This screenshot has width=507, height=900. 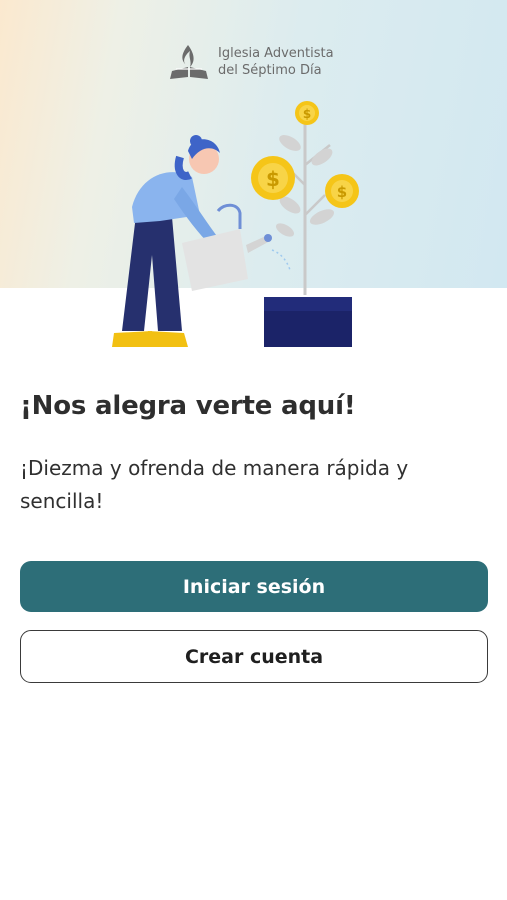 What do you see at coordinates (270, 70) in the screenshot?
I see `logo-line-2: del Séptimo Día` at bounding box center [270, 70].